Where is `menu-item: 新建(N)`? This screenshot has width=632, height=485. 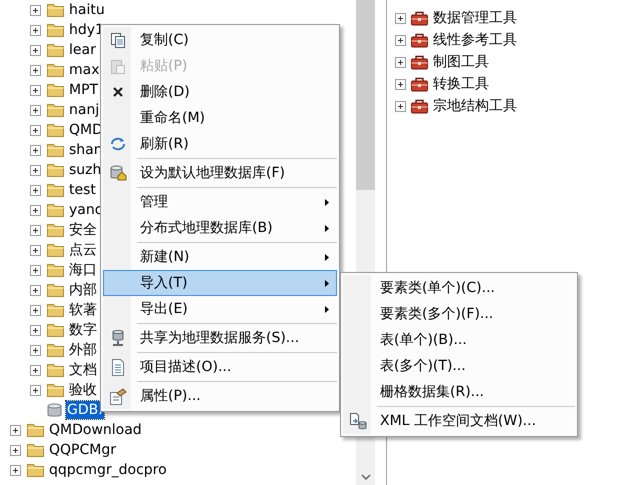 menu-item: 新建(N) is located at coordinates (220, 257).